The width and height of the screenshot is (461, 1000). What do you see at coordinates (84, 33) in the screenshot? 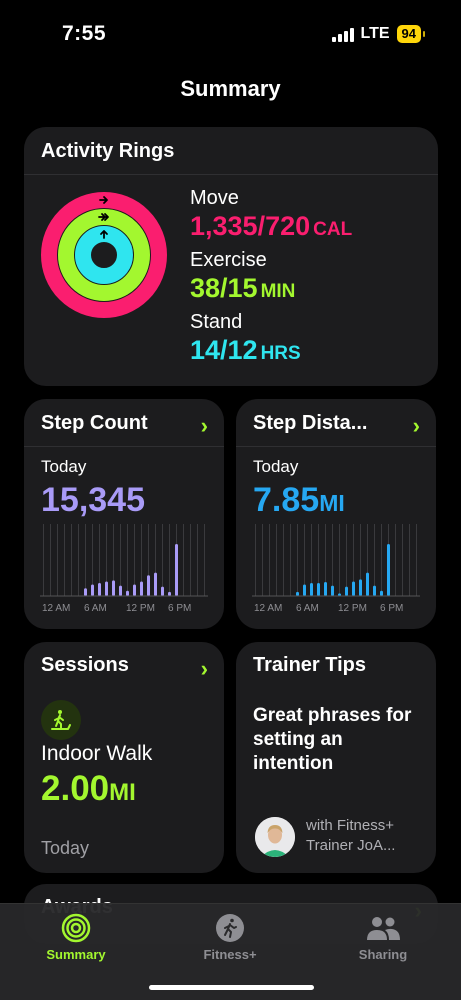
I see `status-time: 7:55` at bounding box center [84, 33].